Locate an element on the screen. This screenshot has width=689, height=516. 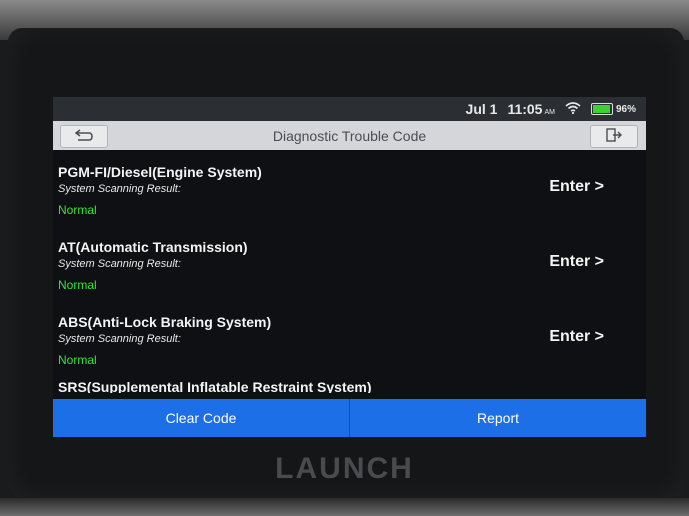
back-arrow-icon is located at coordinates (84, 136).